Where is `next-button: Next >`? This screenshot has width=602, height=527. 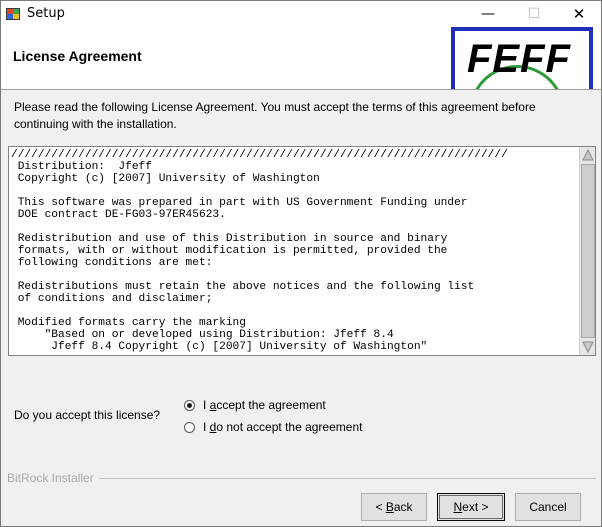
next-button: Next > is located at coordinates (471, 507).